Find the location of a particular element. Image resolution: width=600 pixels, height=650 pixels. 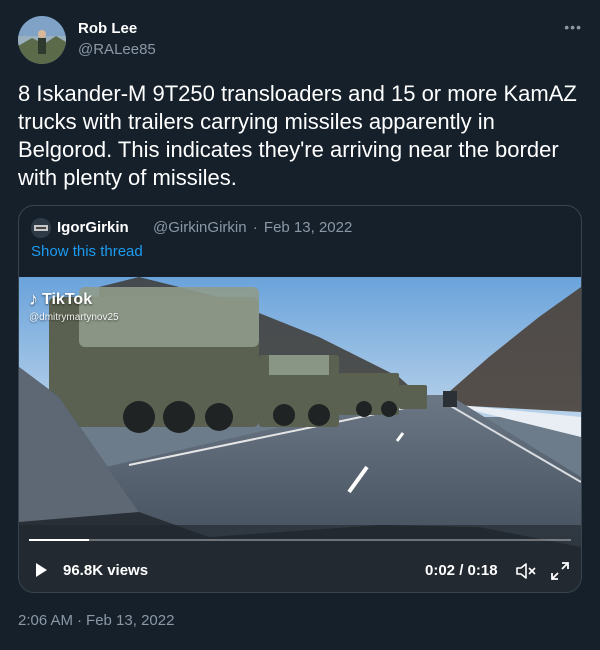

quoted-date: Feb 13, 2022 is located at coordinates (308, 227).